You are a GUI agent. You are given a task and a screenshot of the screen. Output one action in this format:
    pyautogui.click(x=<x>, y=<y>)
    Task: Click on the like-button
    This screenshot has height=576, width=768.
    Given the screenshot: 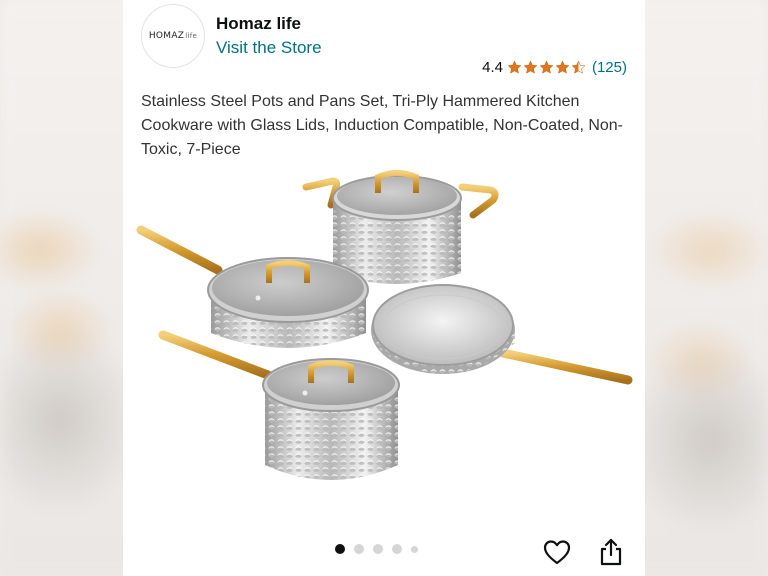 What is the action you would take?
    pyautogui.click(x=557, y=552)
    